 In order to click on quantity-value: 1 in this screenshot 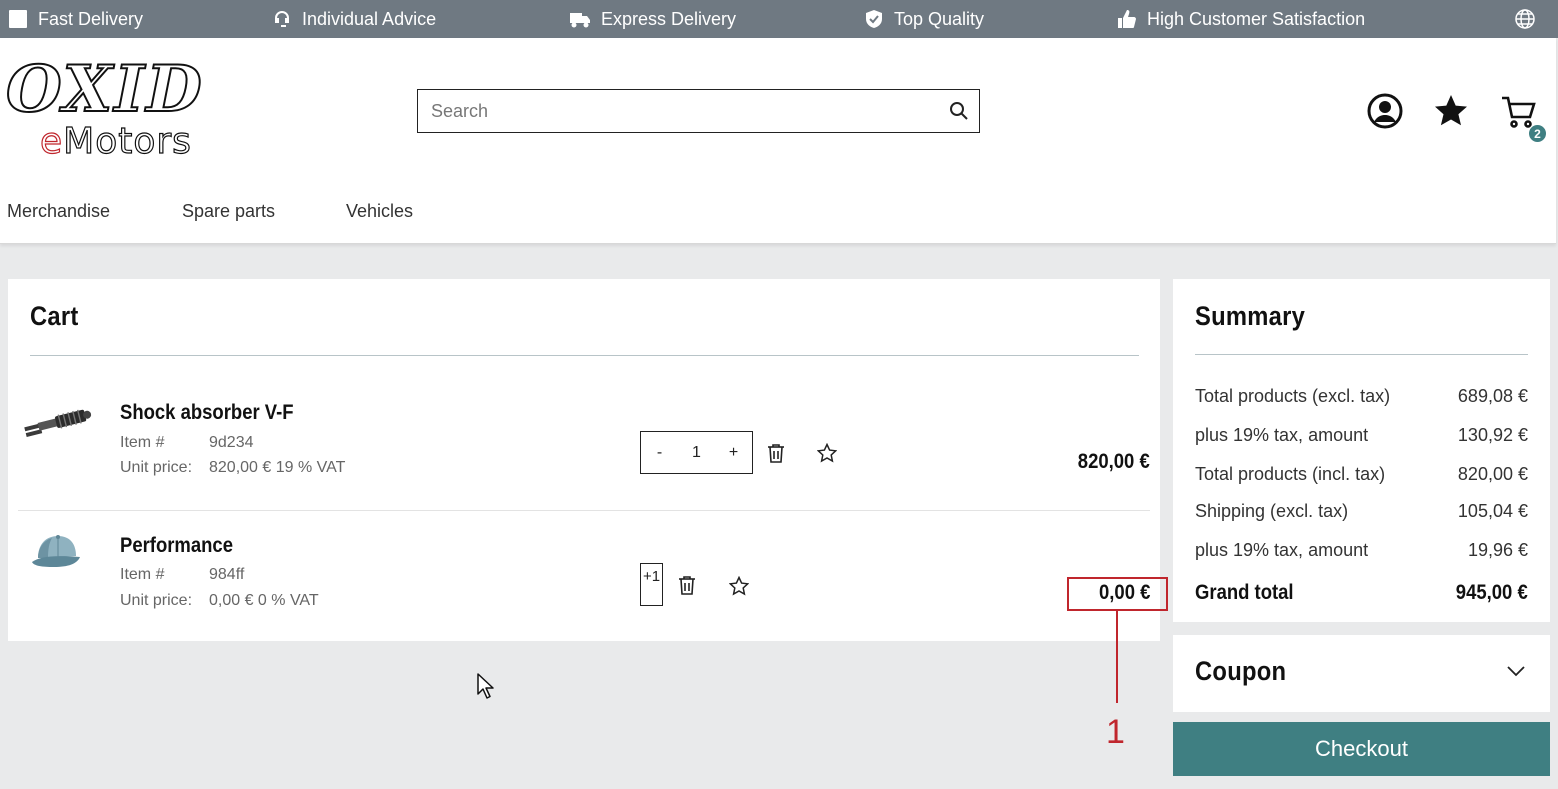, I will do `click(697, 453)`.